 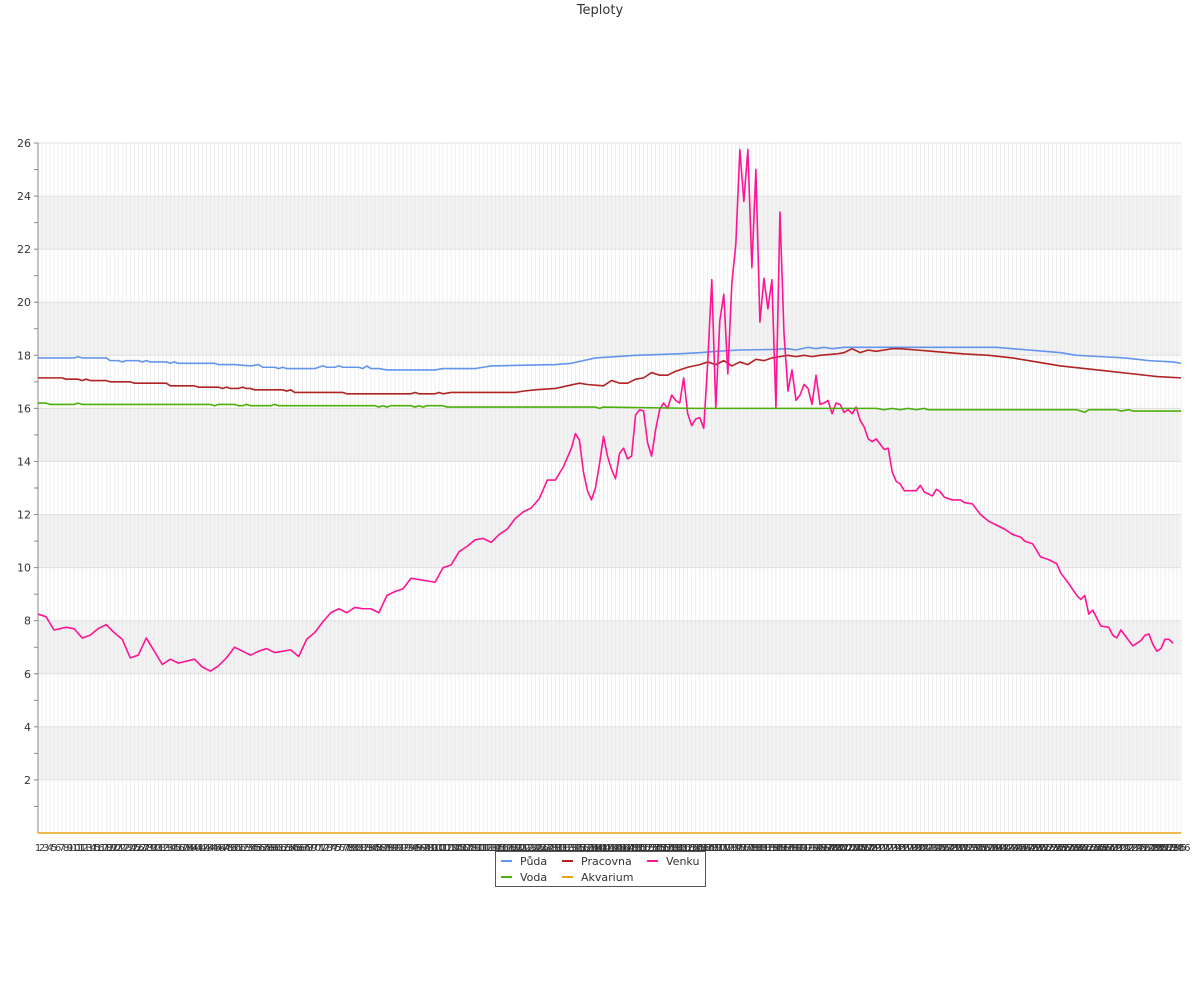 I want to click on legend-item-pracovna: Pracovna, so click(x=597, y=861).